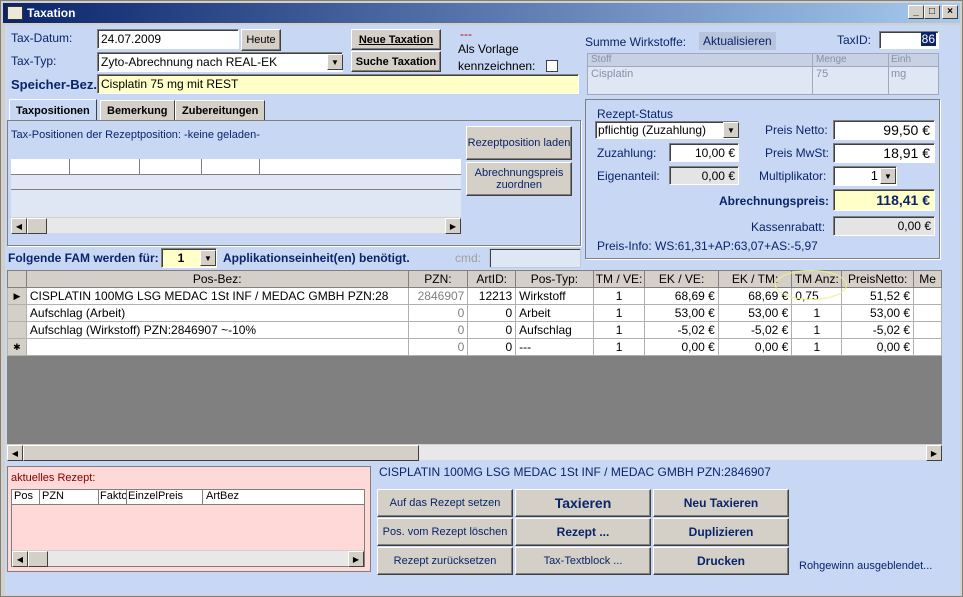 The width and height of the screenshot is (963, 597). Describe the element at coordinates (950, 12) in the screenshot. I see `close-icon: ×` at that location.